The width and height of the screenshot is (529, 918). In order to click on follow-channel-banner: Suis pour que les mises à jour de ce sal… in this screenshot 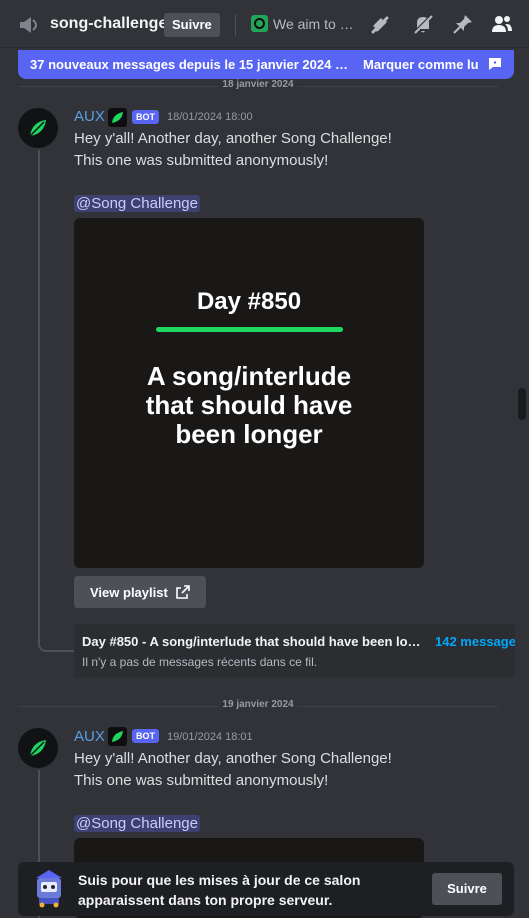, I will do `click(266, 889)`.